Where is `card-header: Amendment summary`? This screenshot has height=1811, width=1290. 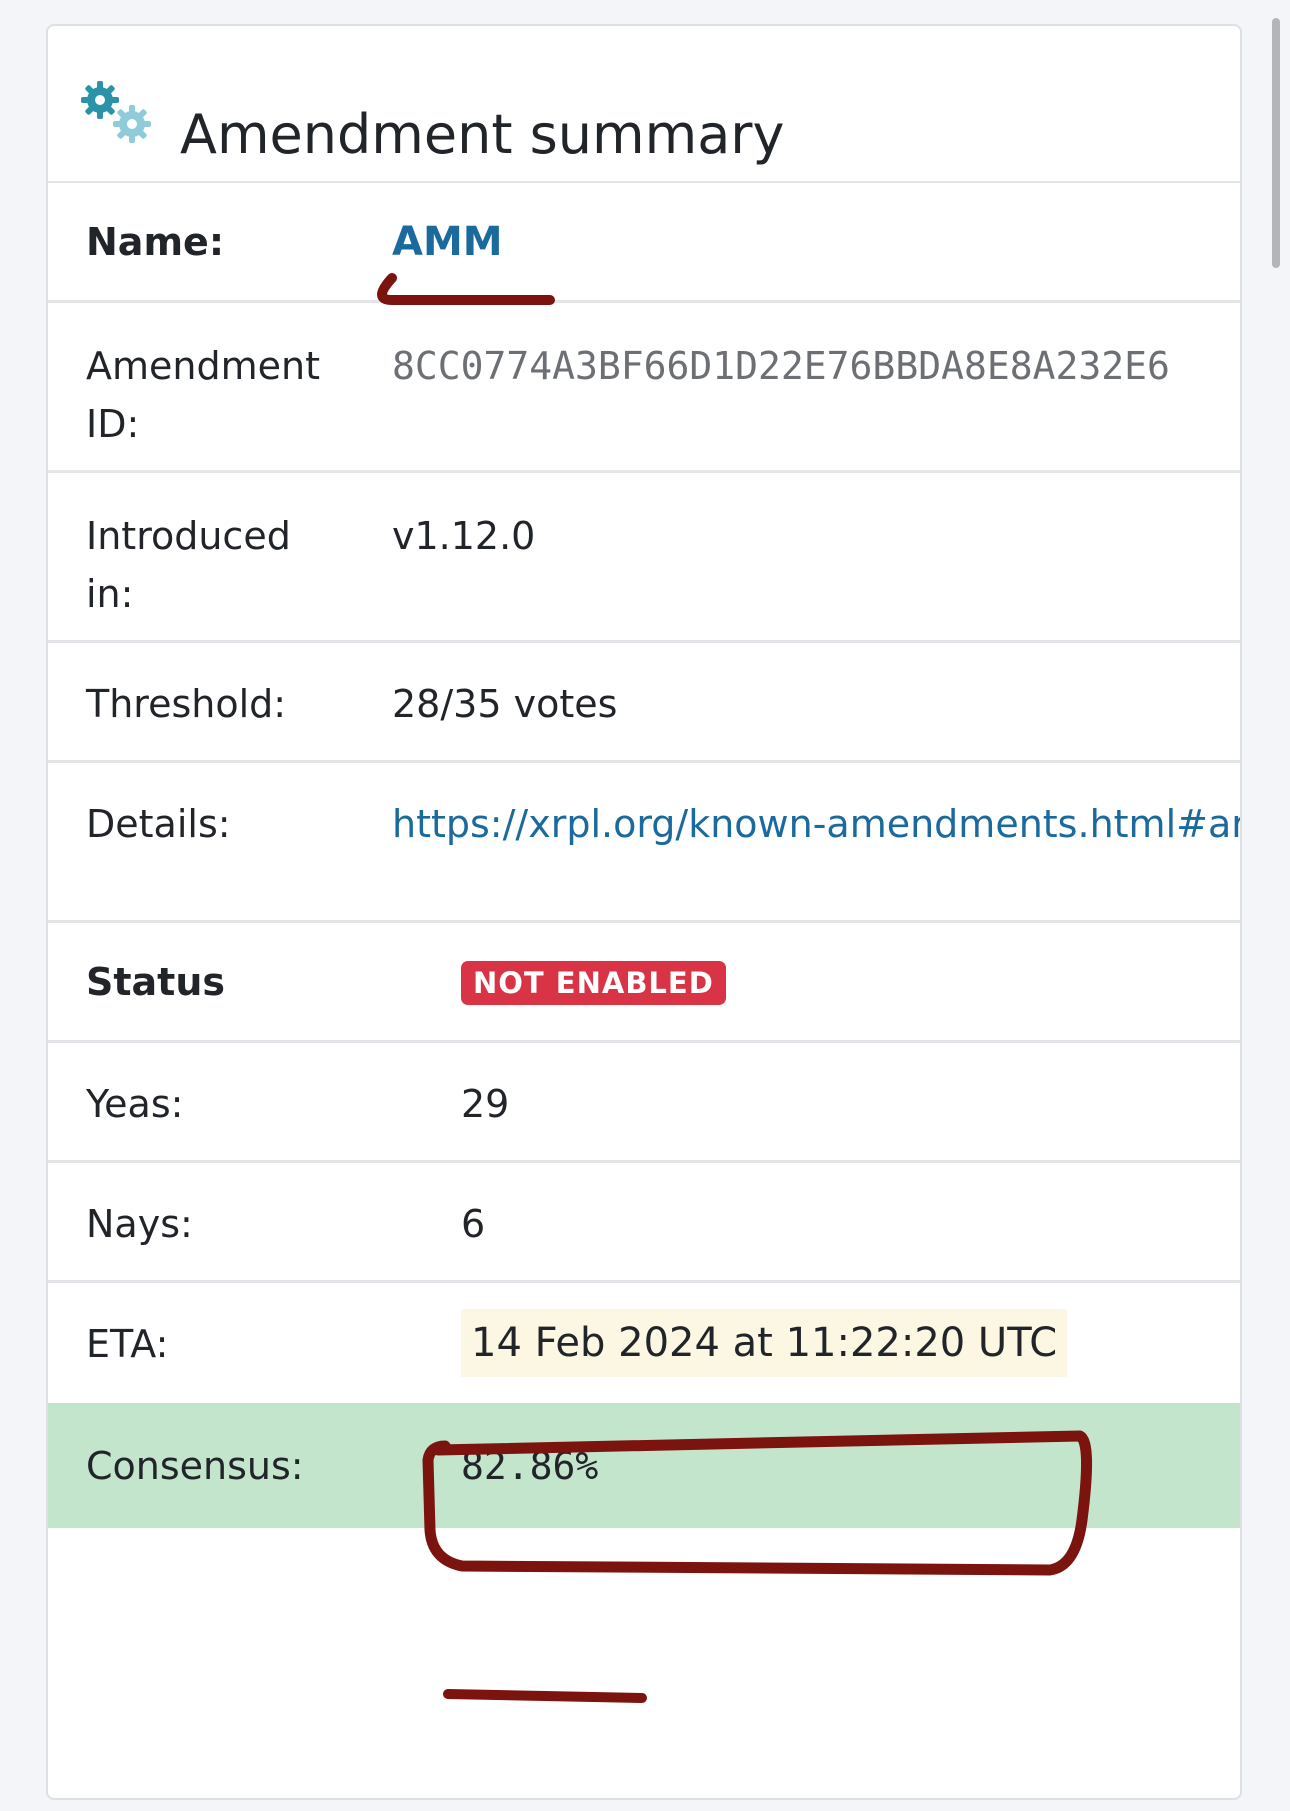
card-header: Amendment summary is located at coordinates (644, 104).